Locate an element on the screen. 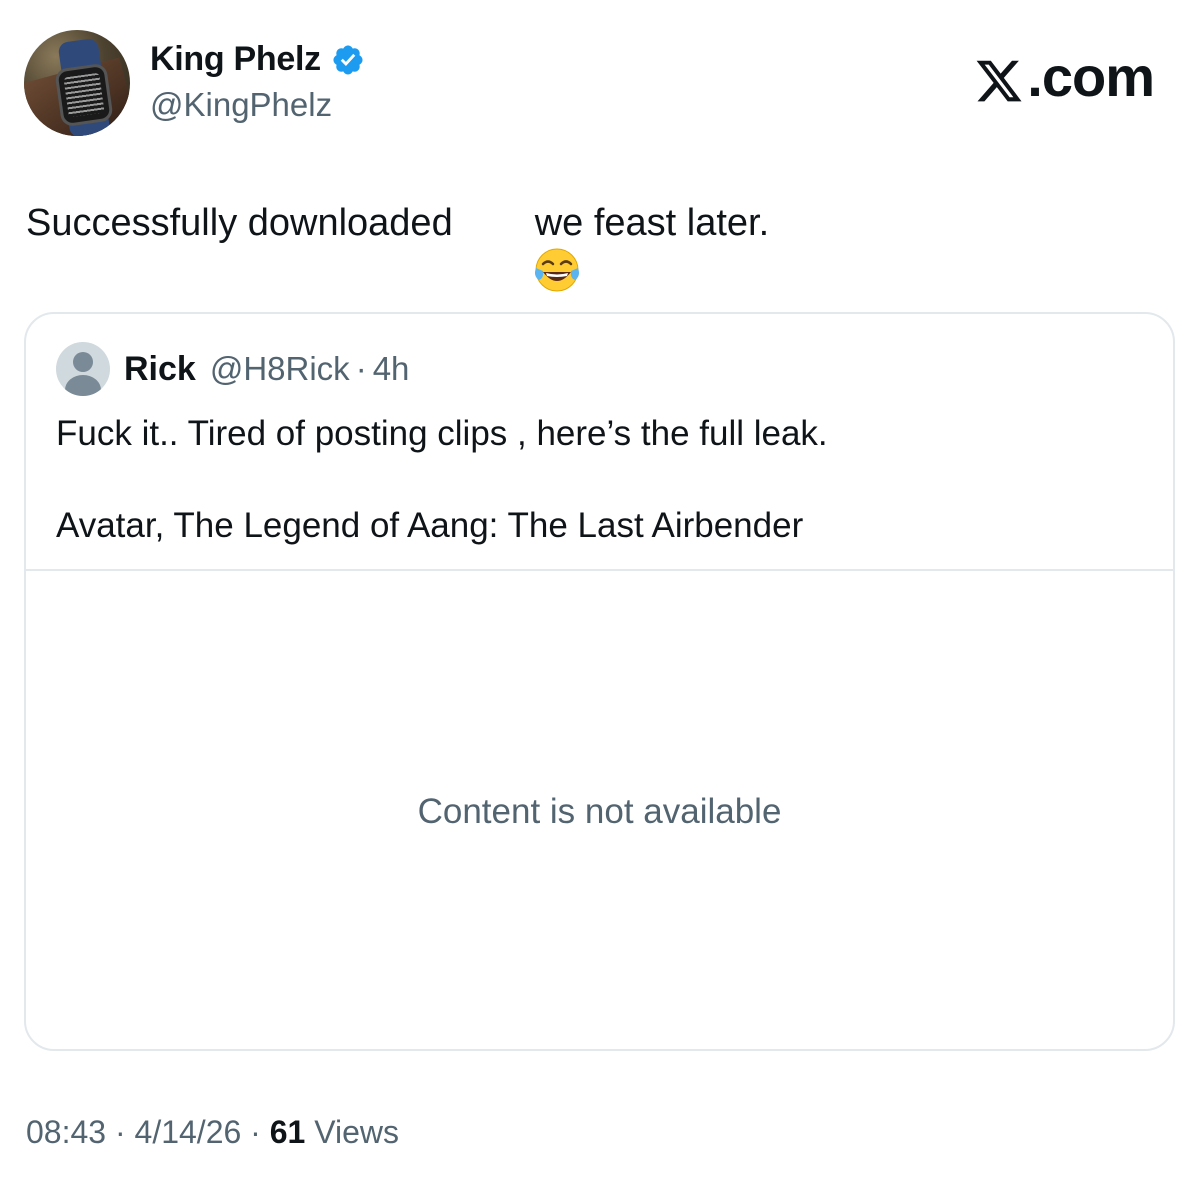  tweet-text-part-1: Successfully downloaded is located at coordinates (239, 223).